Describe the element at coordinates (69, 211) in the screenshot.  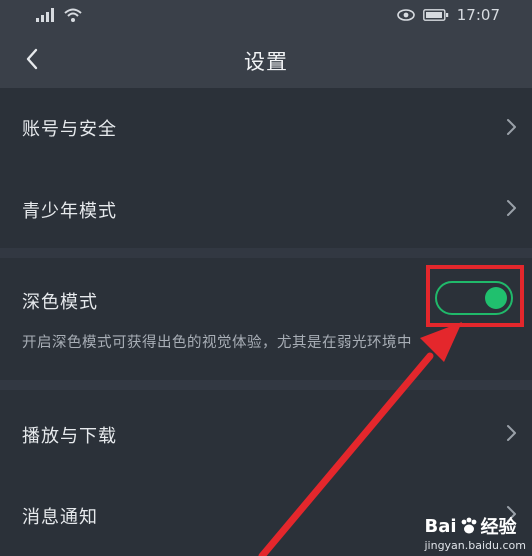
I see `settings-item-label: 青少年模式` at that location.